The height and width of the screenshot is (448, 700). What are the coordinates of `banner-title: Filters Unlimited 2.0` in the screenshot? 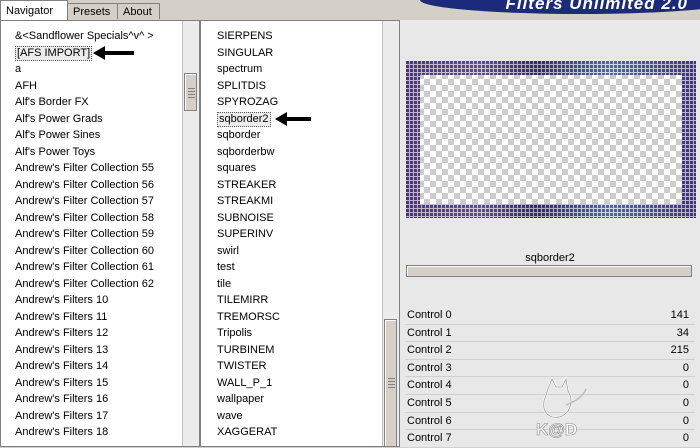 It's located at (596, 6).